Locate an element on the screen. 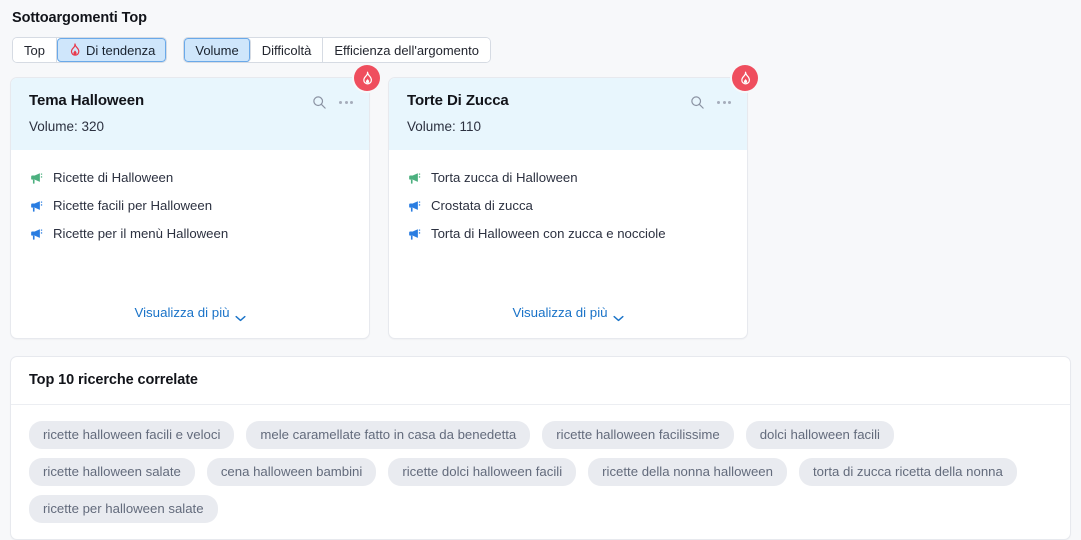  card-header: Tema Halloween Volume: 320 is located at coordinates (190, 114).